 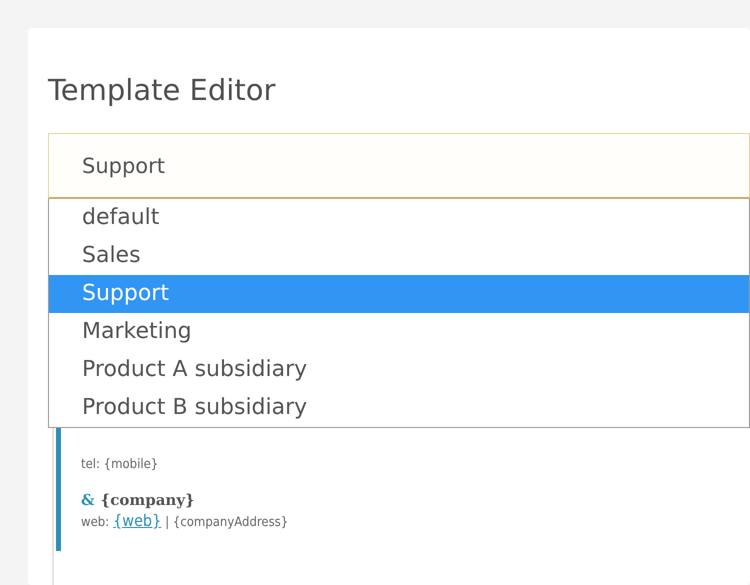 I want to click on page-title: Template Editor, so click(x=162, y=90).